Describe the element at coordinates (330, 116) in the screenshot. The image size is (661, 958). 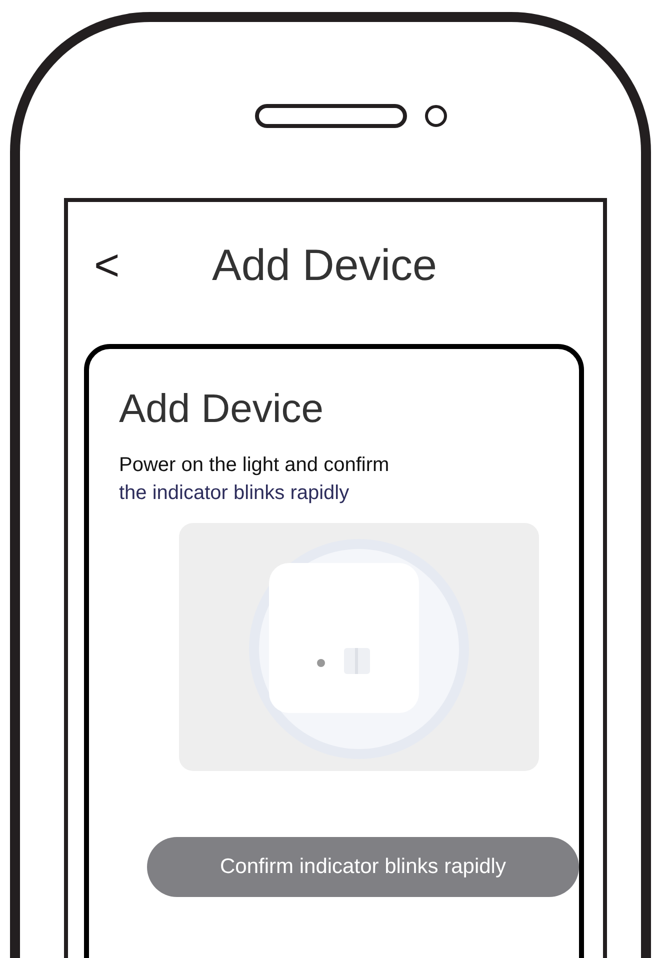
I see `speaker-icon` at that location.